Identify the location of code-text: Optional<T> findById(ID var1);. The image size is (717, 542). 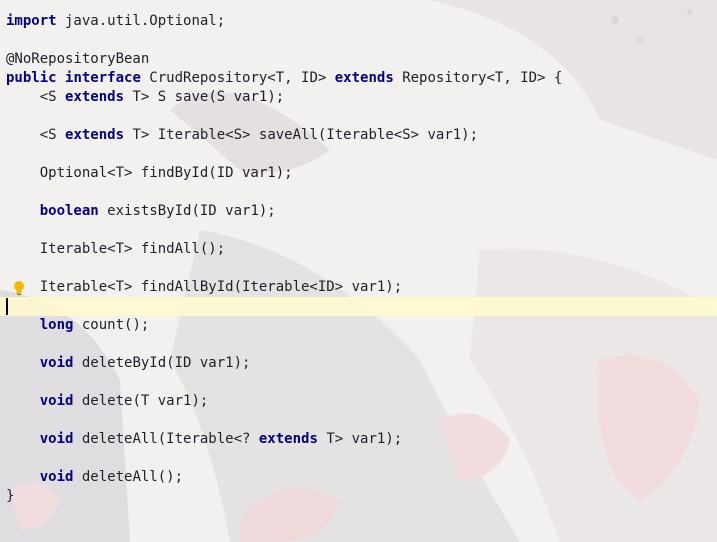
(149, 173).